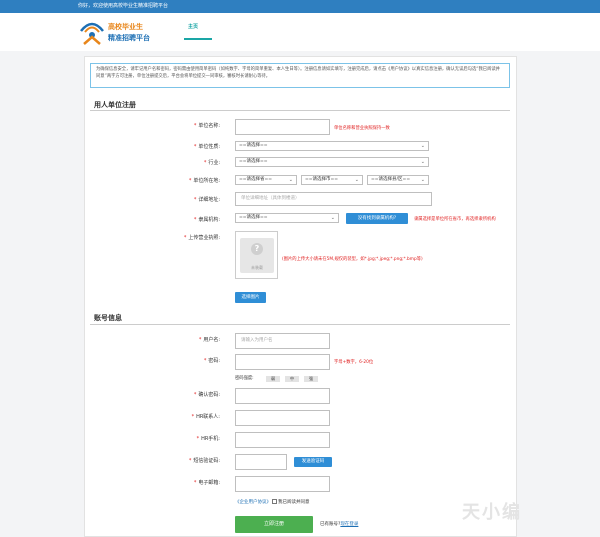 This screenshot has width=600, height=537. I want to click on license-upload-preview: ? 未装载, so click(256, 255).